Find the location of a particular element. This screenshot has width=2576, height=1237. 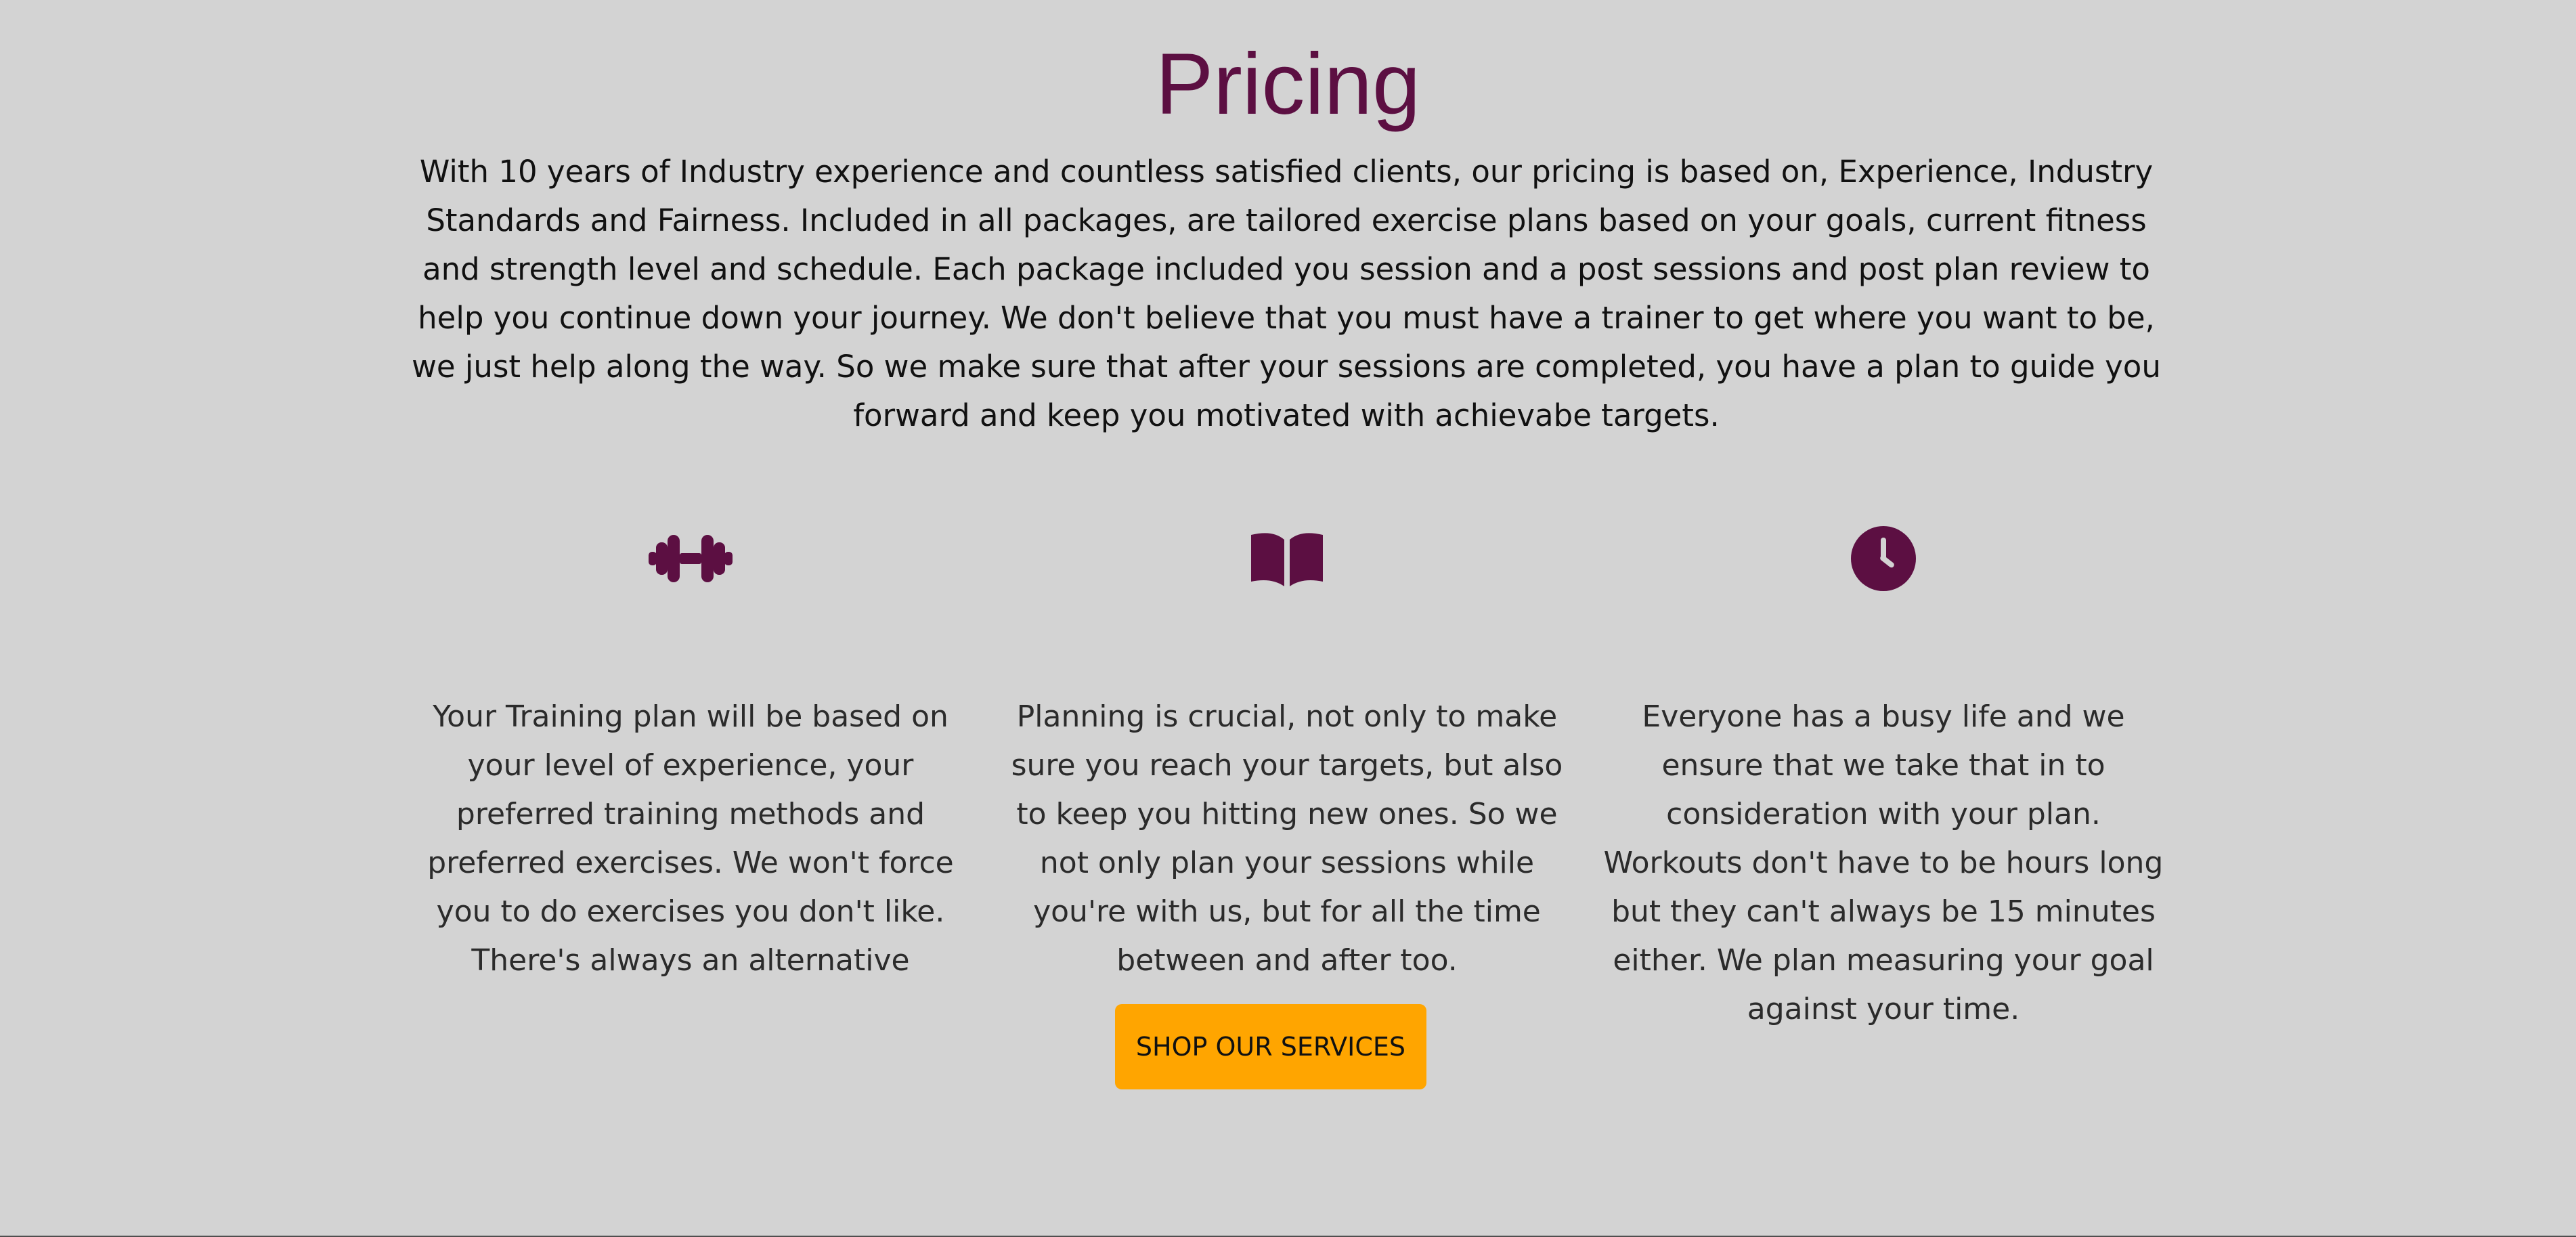

dumbbell-icon is located at coordinates (691, 558).